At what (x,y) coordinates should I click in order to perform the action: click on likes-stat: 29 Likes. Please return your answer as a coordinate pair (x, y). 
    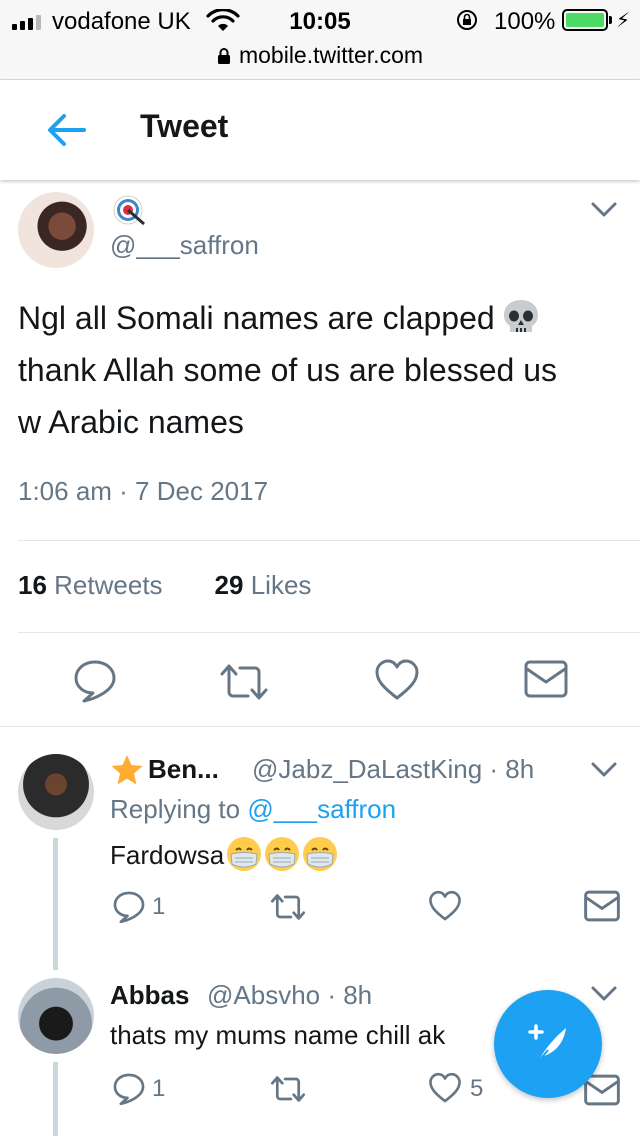
    Looking at the image, I should click on (263, 585).